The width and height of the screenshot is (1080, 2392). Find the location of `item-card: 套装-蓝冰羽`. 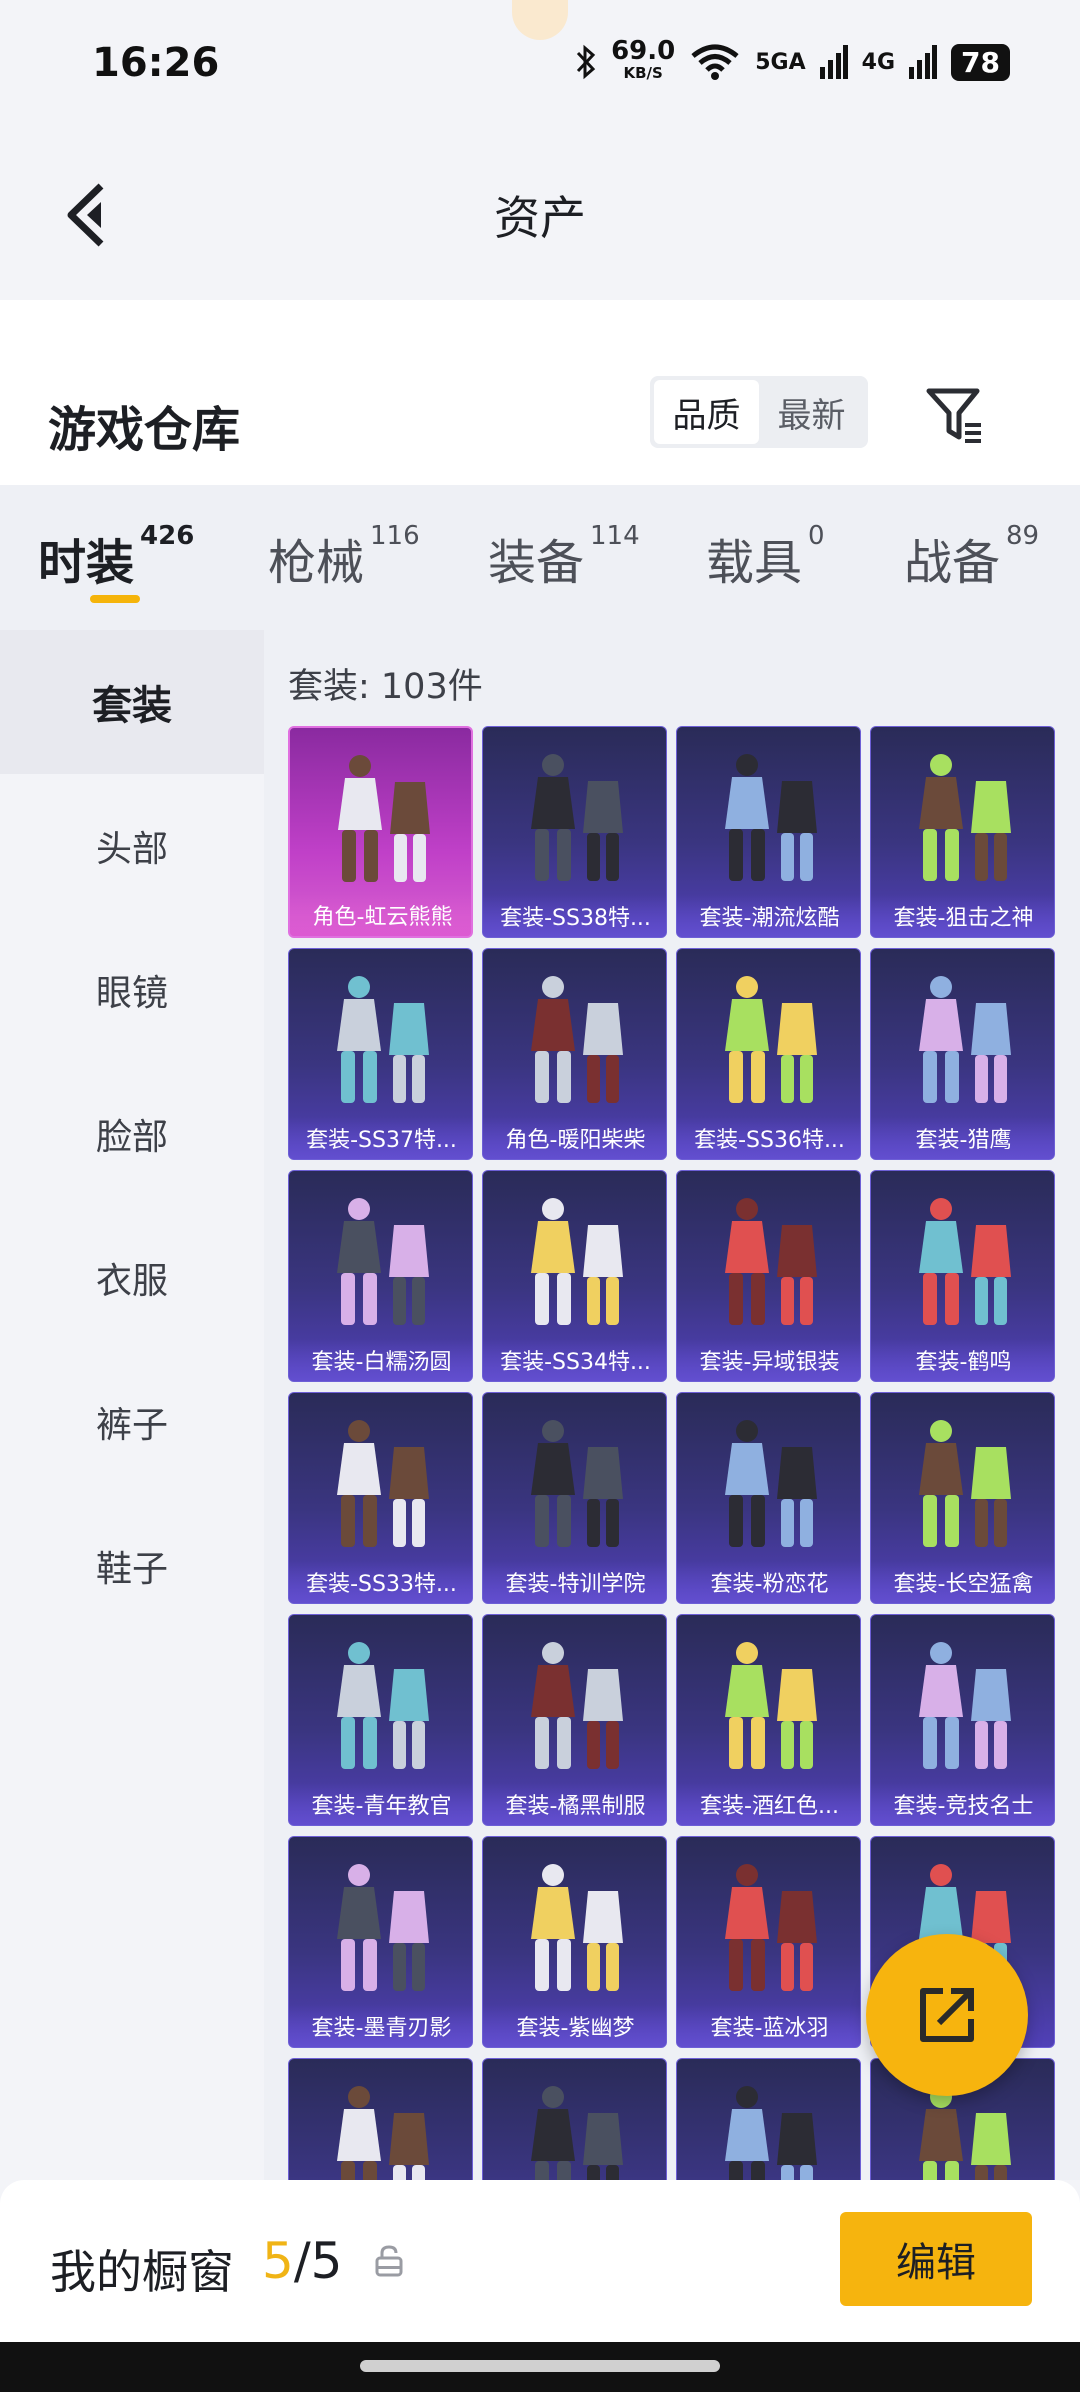

item-card: 套装-蓝冰羽 is located at coordinates (768, 1942).